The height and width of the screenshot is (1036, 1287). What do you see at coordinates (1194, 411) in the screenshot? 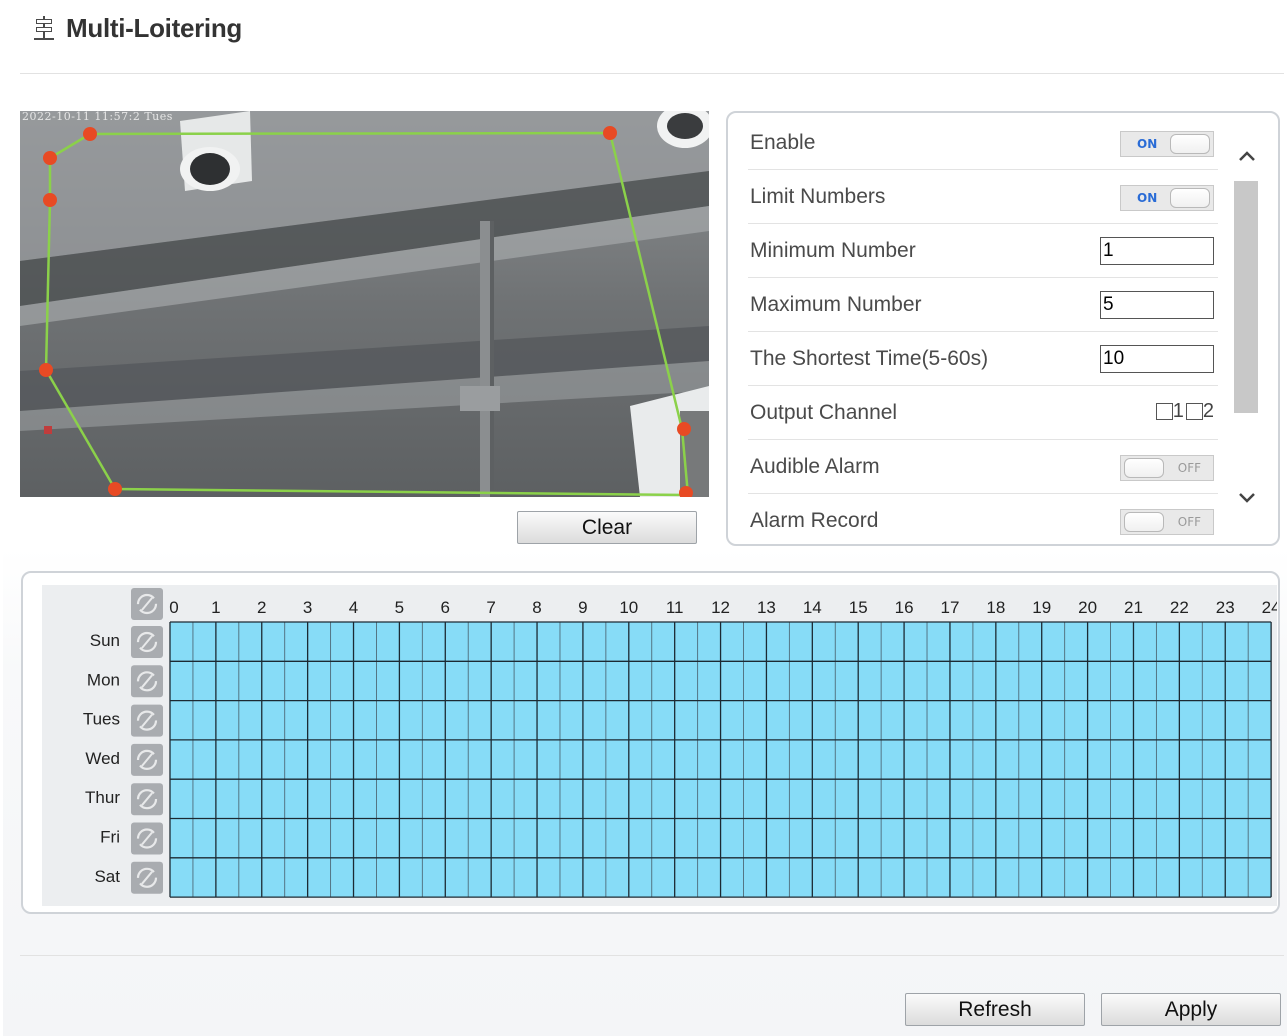
I see `channel-2-checkbox` at bounding box center [1194, 411].